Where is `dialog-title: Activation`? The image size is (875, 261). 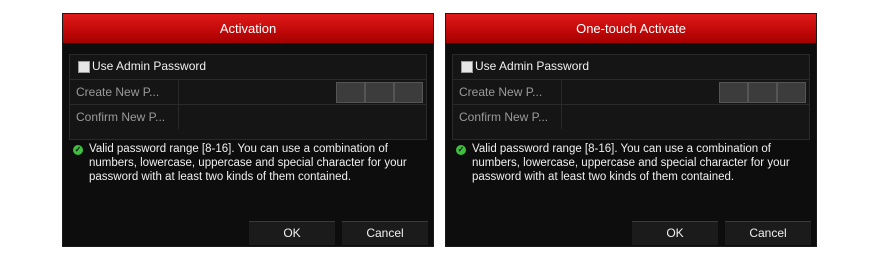
dialog-title: Activation is located at coordinates (248, 28).